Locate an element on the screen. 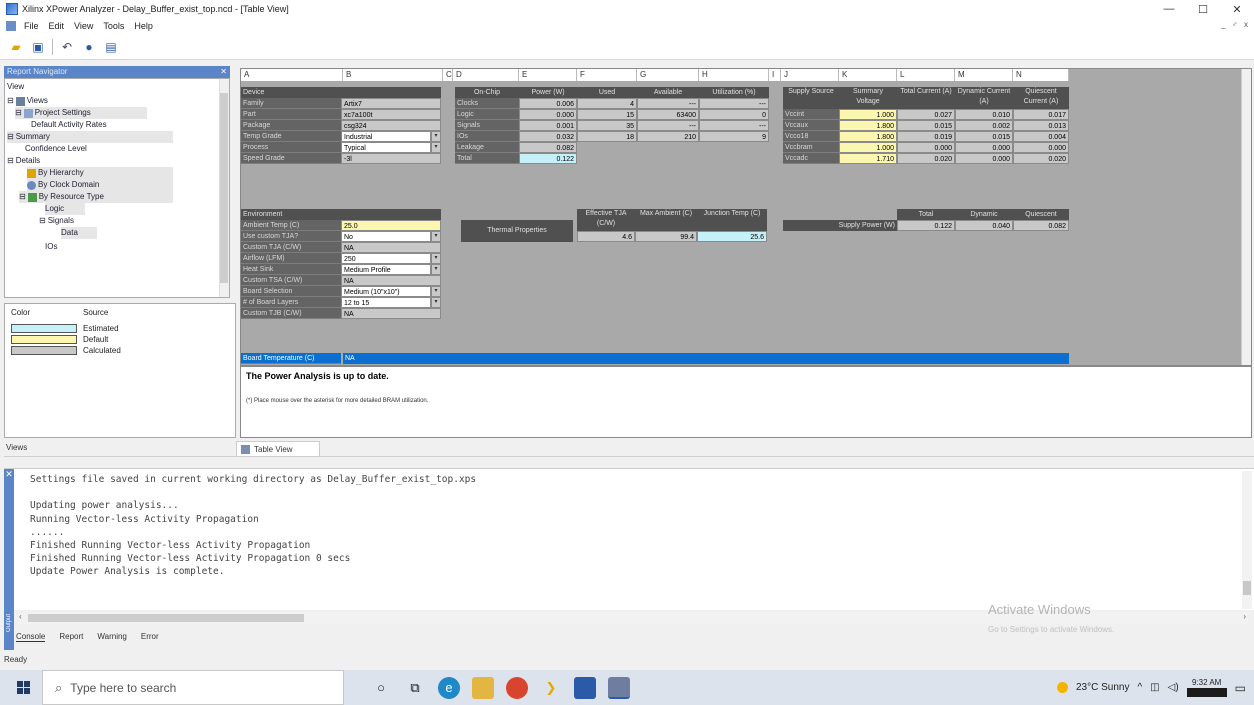 This screenshot has height=705, width=1254. volume-icon: ◁) is located at coordinates (1173, 687).